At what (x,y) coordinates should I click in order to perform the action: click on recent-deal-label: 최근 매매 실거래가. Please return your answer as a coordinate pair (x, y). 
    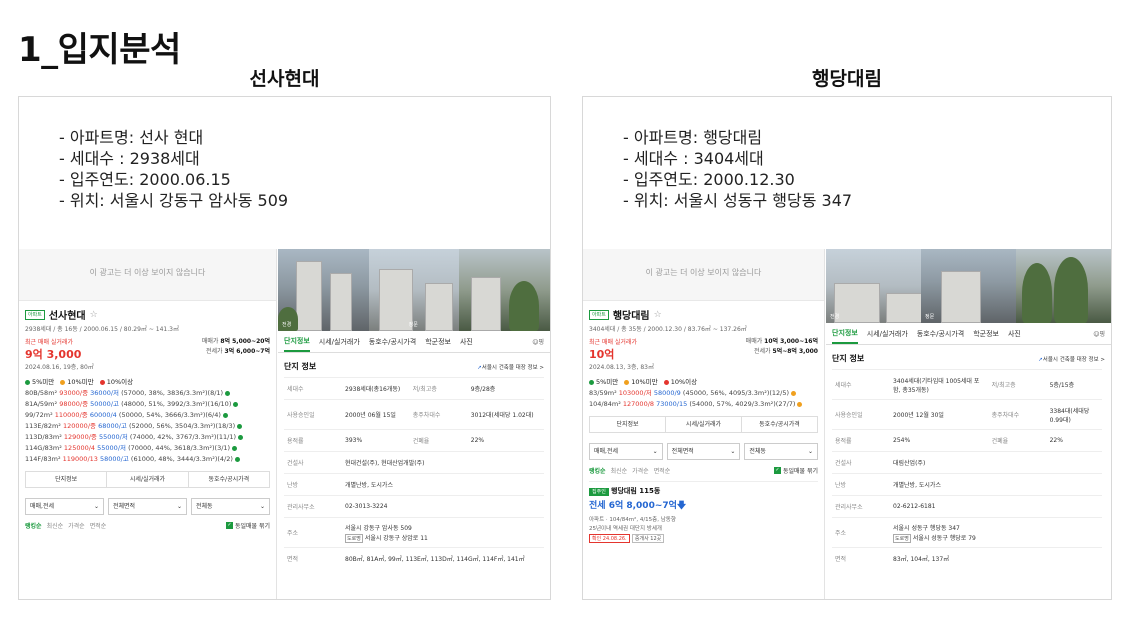
    Looking at the image, I should click on (613, 342).